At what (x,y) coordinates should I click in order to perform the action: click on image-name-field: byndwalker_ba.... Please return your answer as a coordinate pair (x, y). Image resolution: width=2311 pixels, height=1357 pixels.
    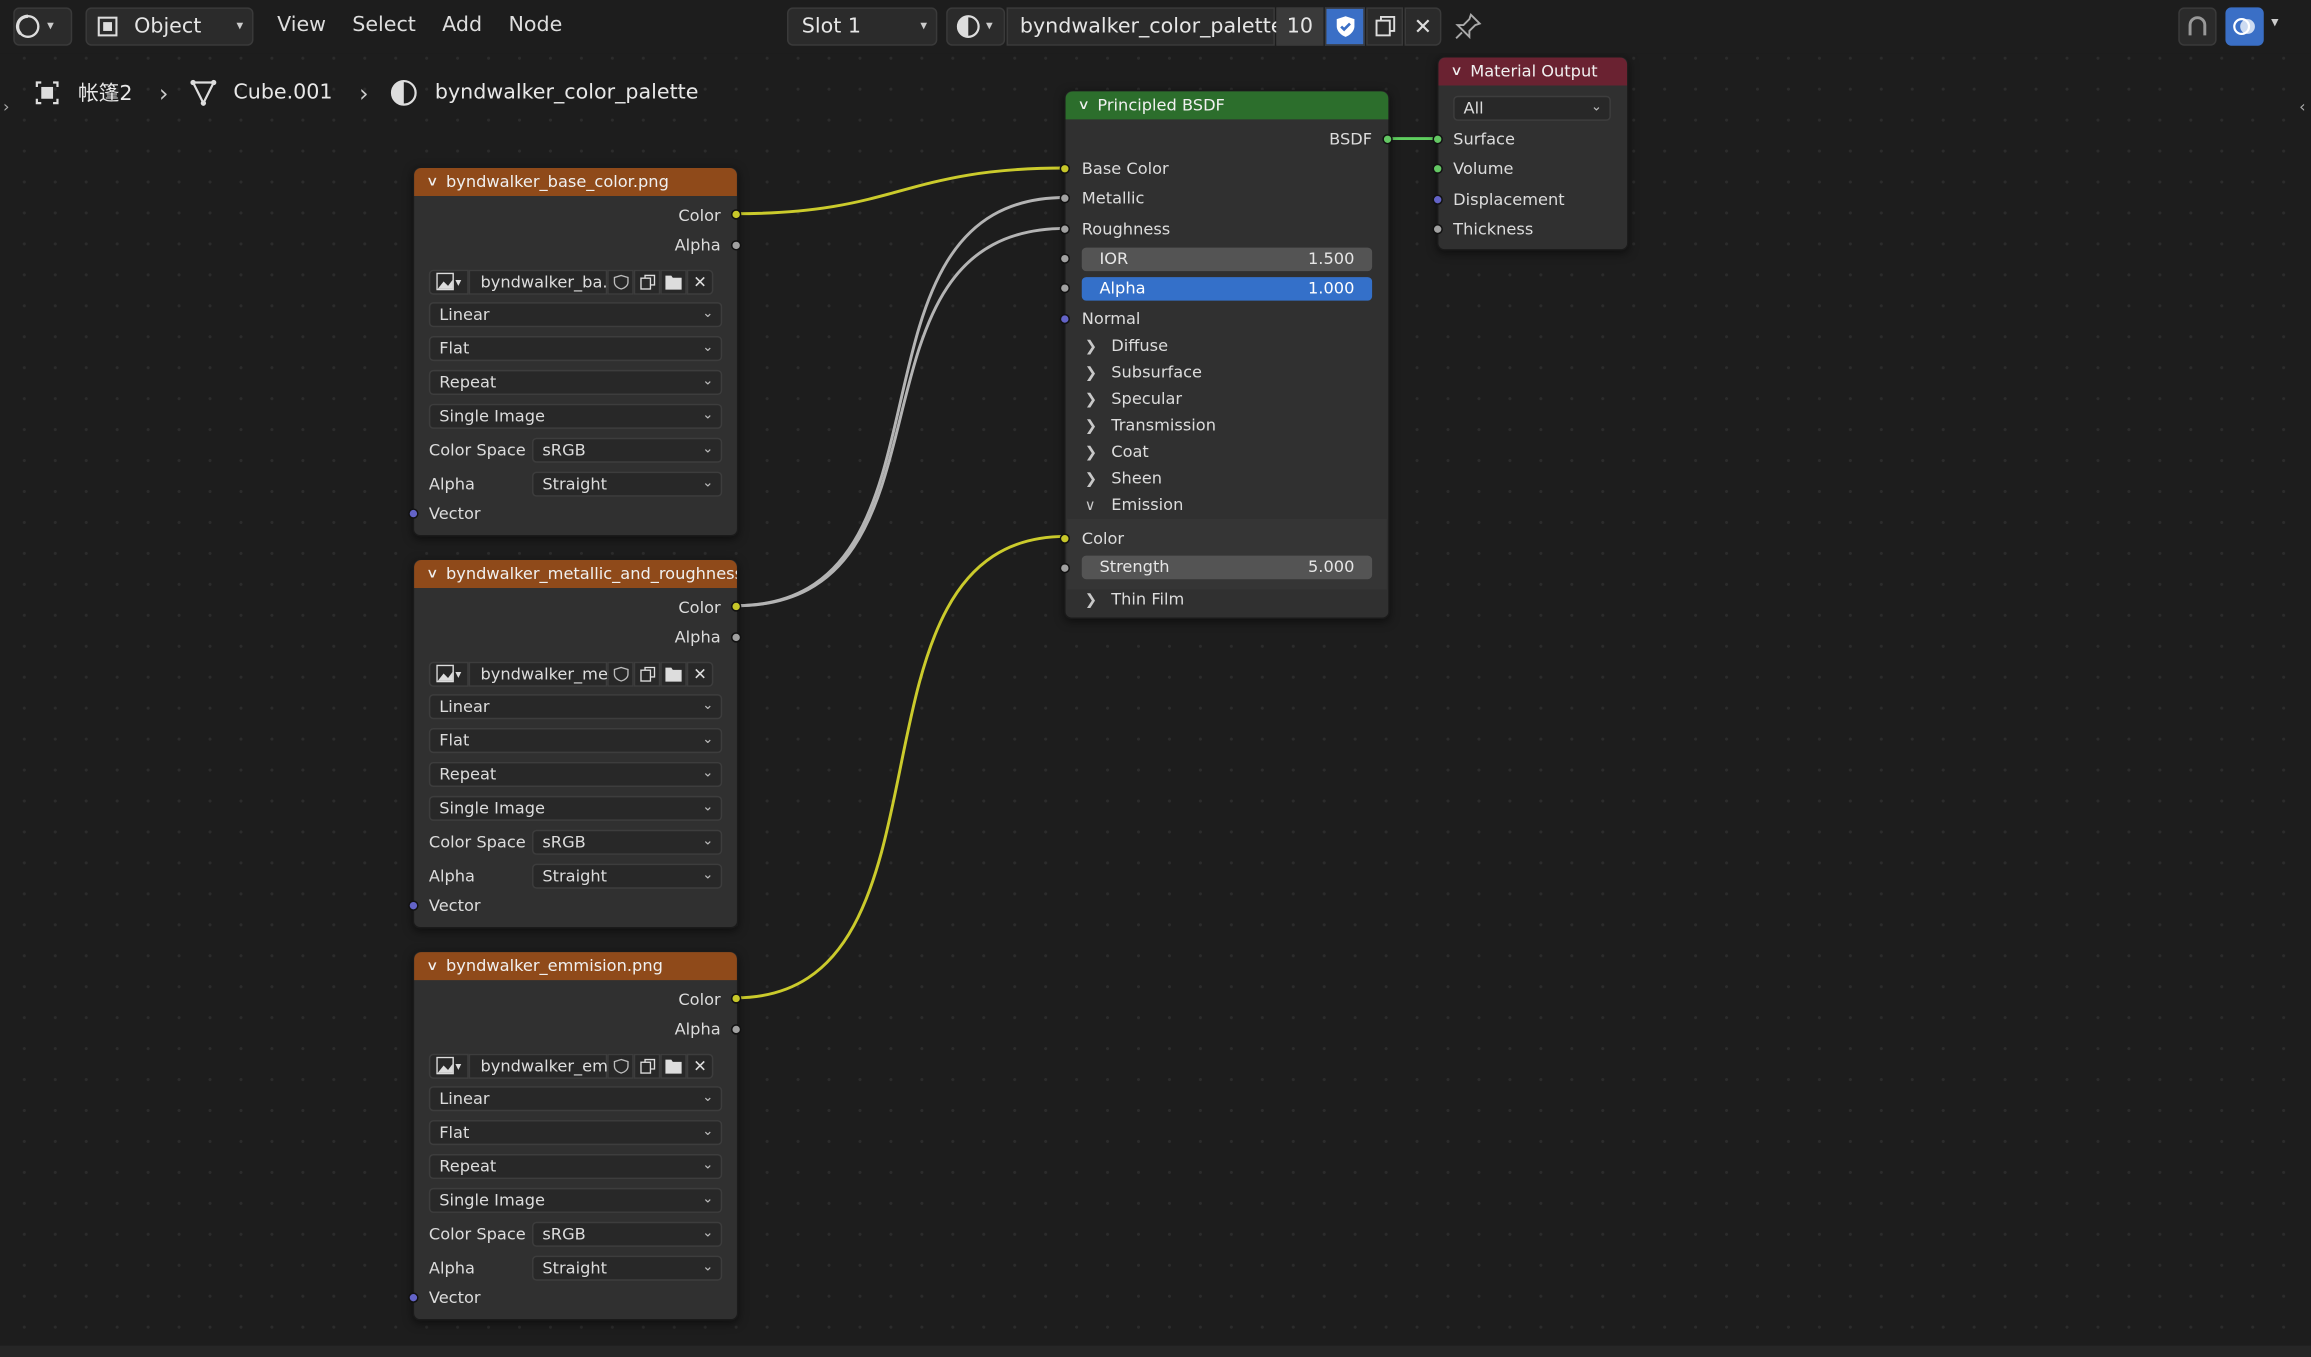
    Looking at the image, I should click on (543, 281).